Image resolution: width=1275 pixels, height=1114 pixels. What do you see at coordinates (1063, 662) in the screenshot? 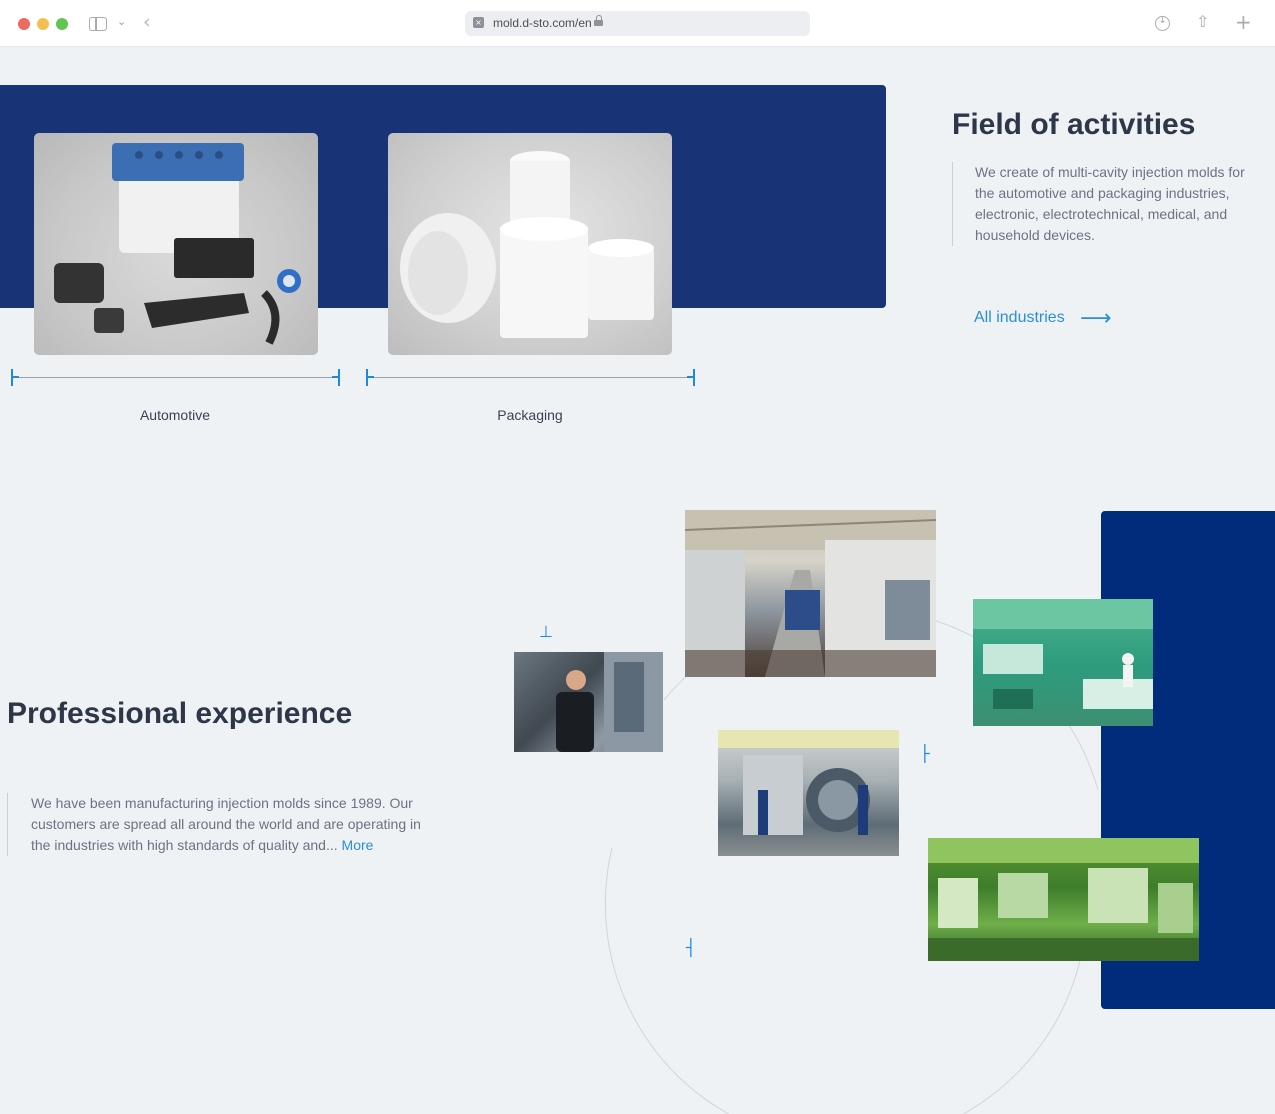
I see `laboratory-photo` at bounding box center [1063, 662].